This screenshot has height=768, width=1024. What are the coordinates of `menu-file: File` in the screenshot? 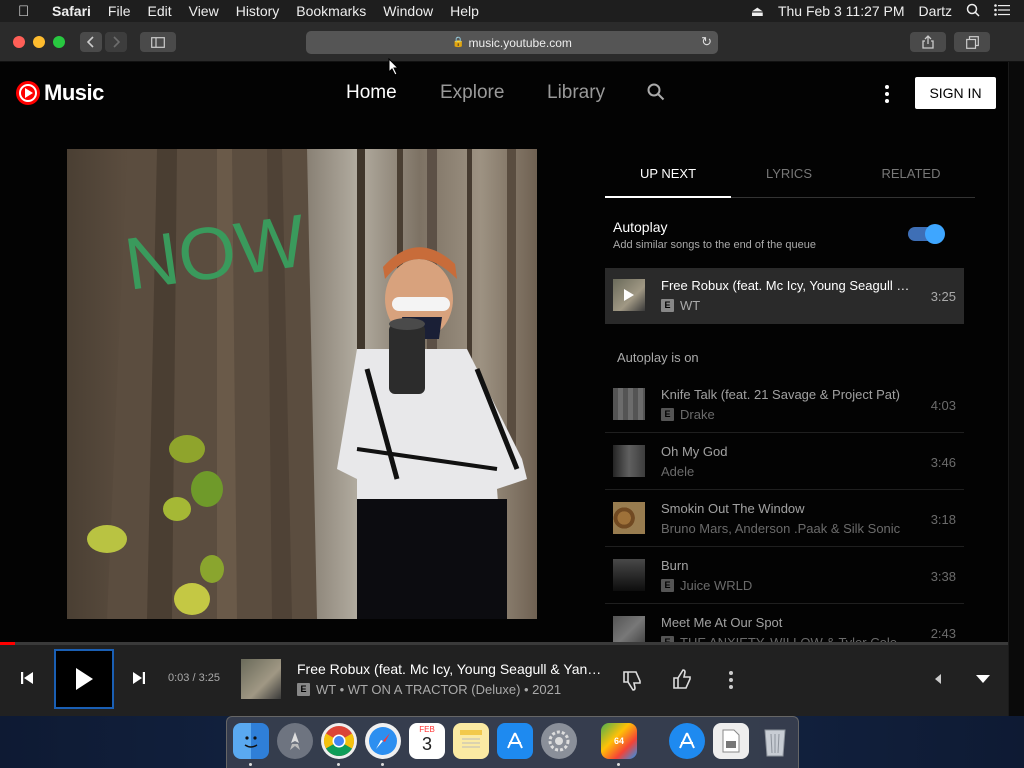 It's located at (119, 11).